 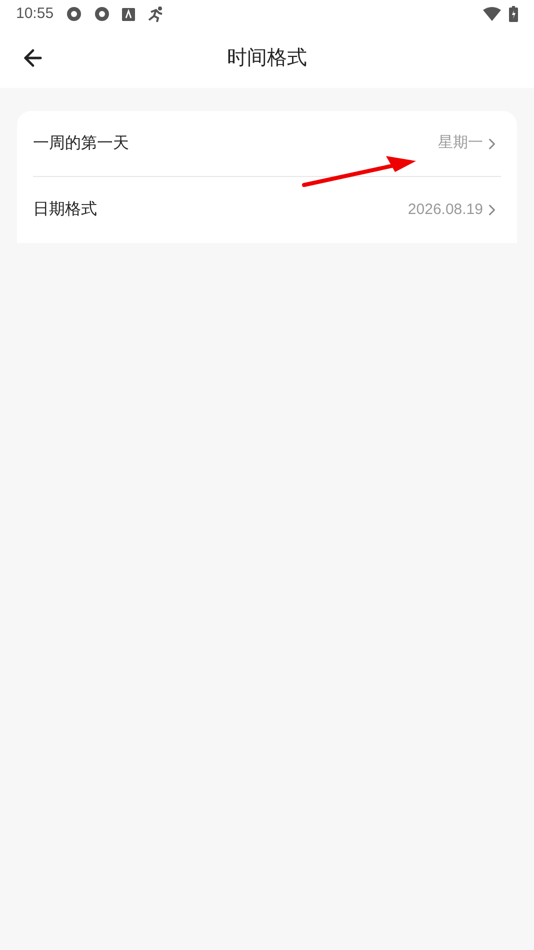 I want to click on status-time: 10:55, so click(x=35, y=14).